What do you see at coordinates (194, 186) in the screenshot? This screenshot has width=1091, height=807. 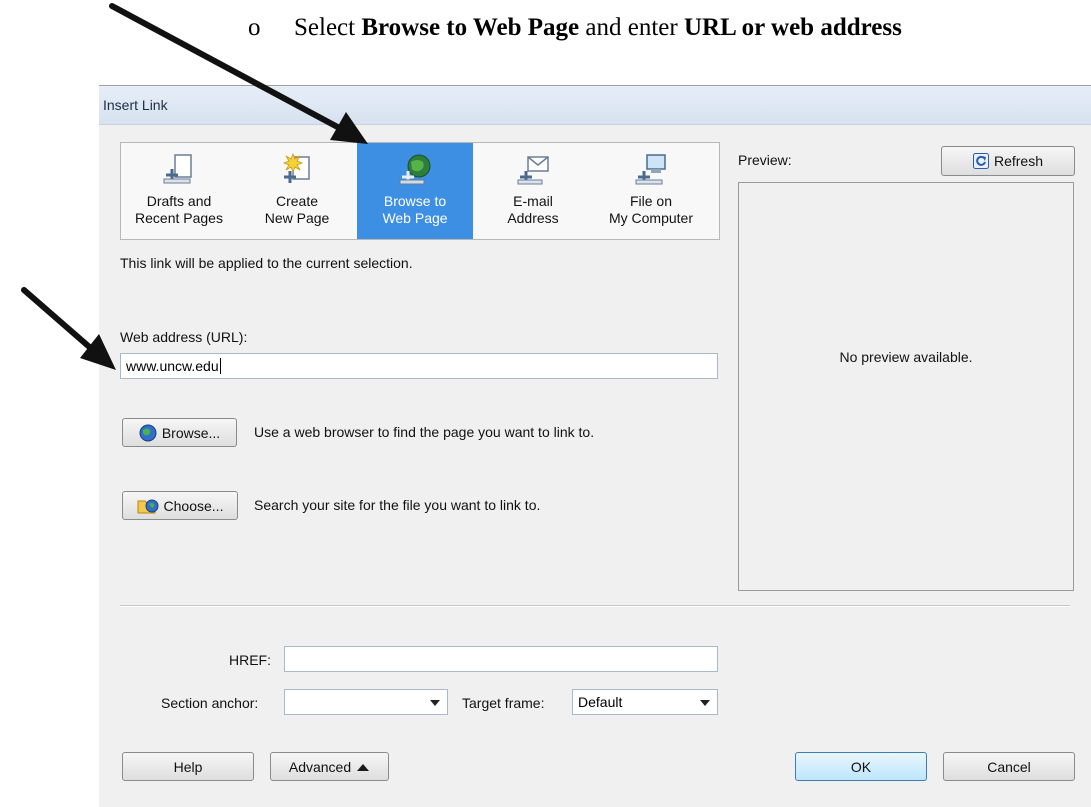 I see `annotation-arrows` at bounding box center [194, 186].